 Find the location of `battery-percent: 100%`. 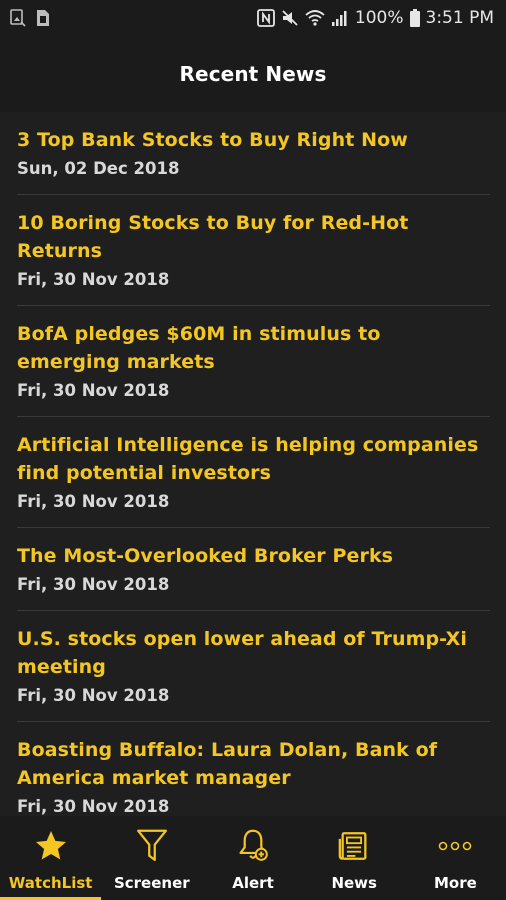

battery-percent: 100% is located at coordinates (379, 18).